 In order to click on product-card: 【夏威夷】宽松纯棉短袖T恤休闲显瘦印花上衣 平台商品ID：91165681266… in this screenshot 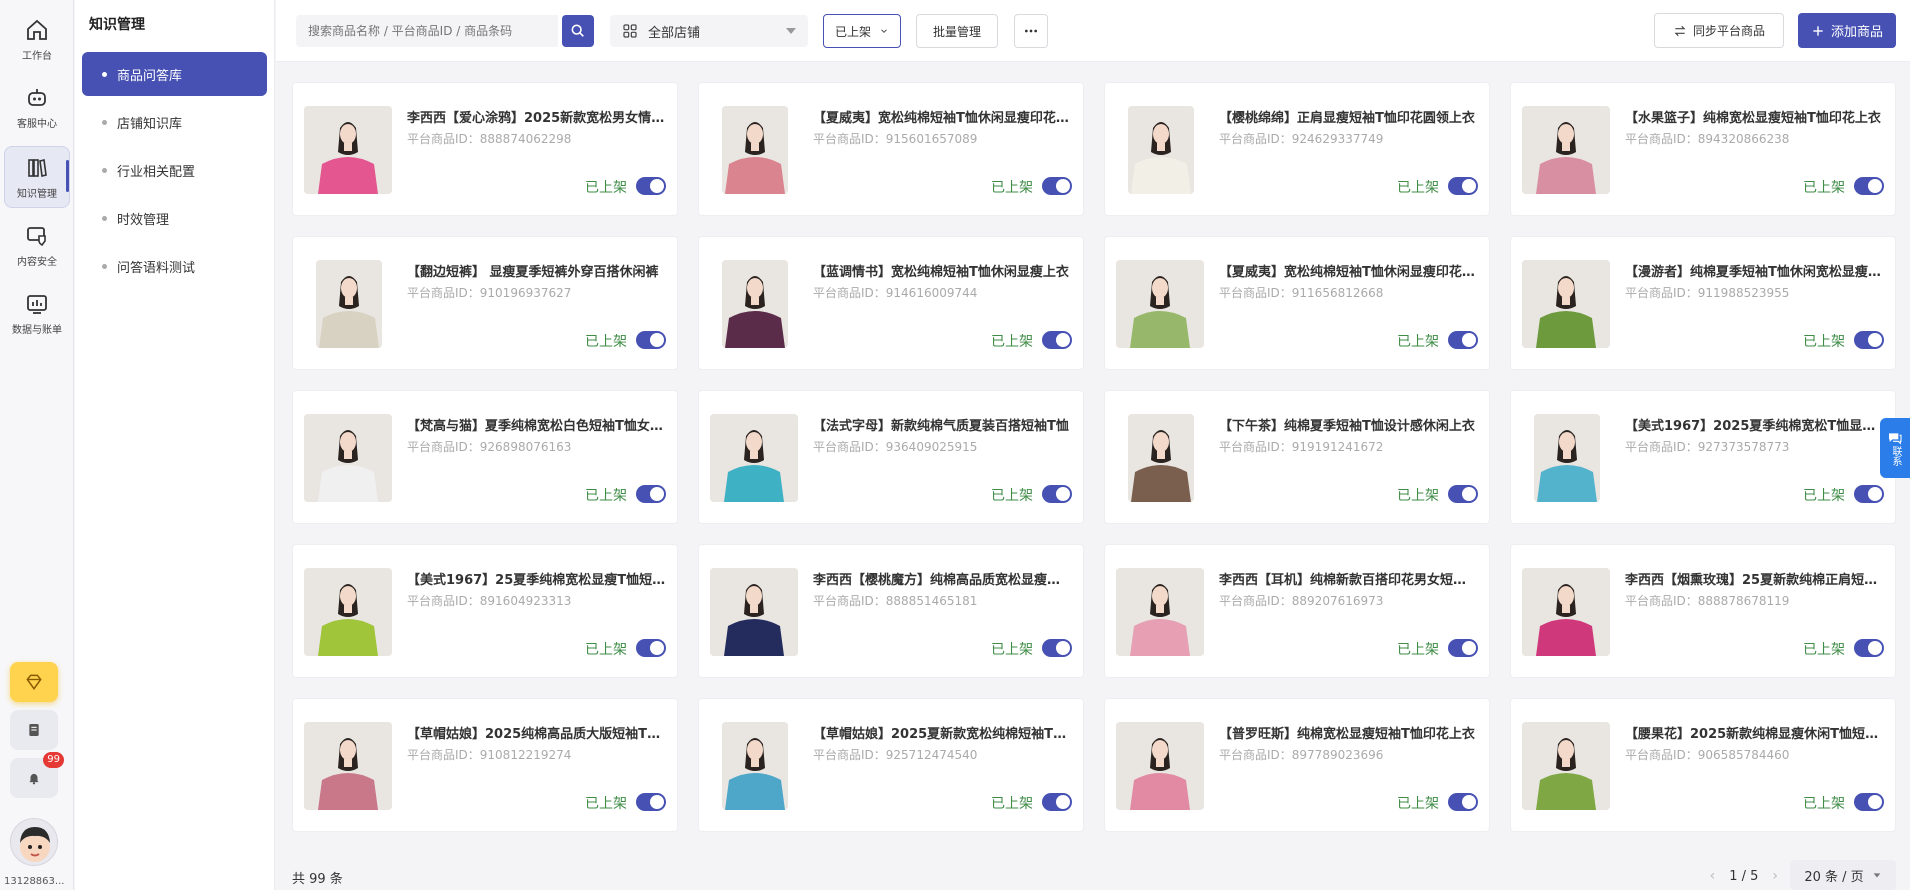, I will do `click(1297, 303)`.